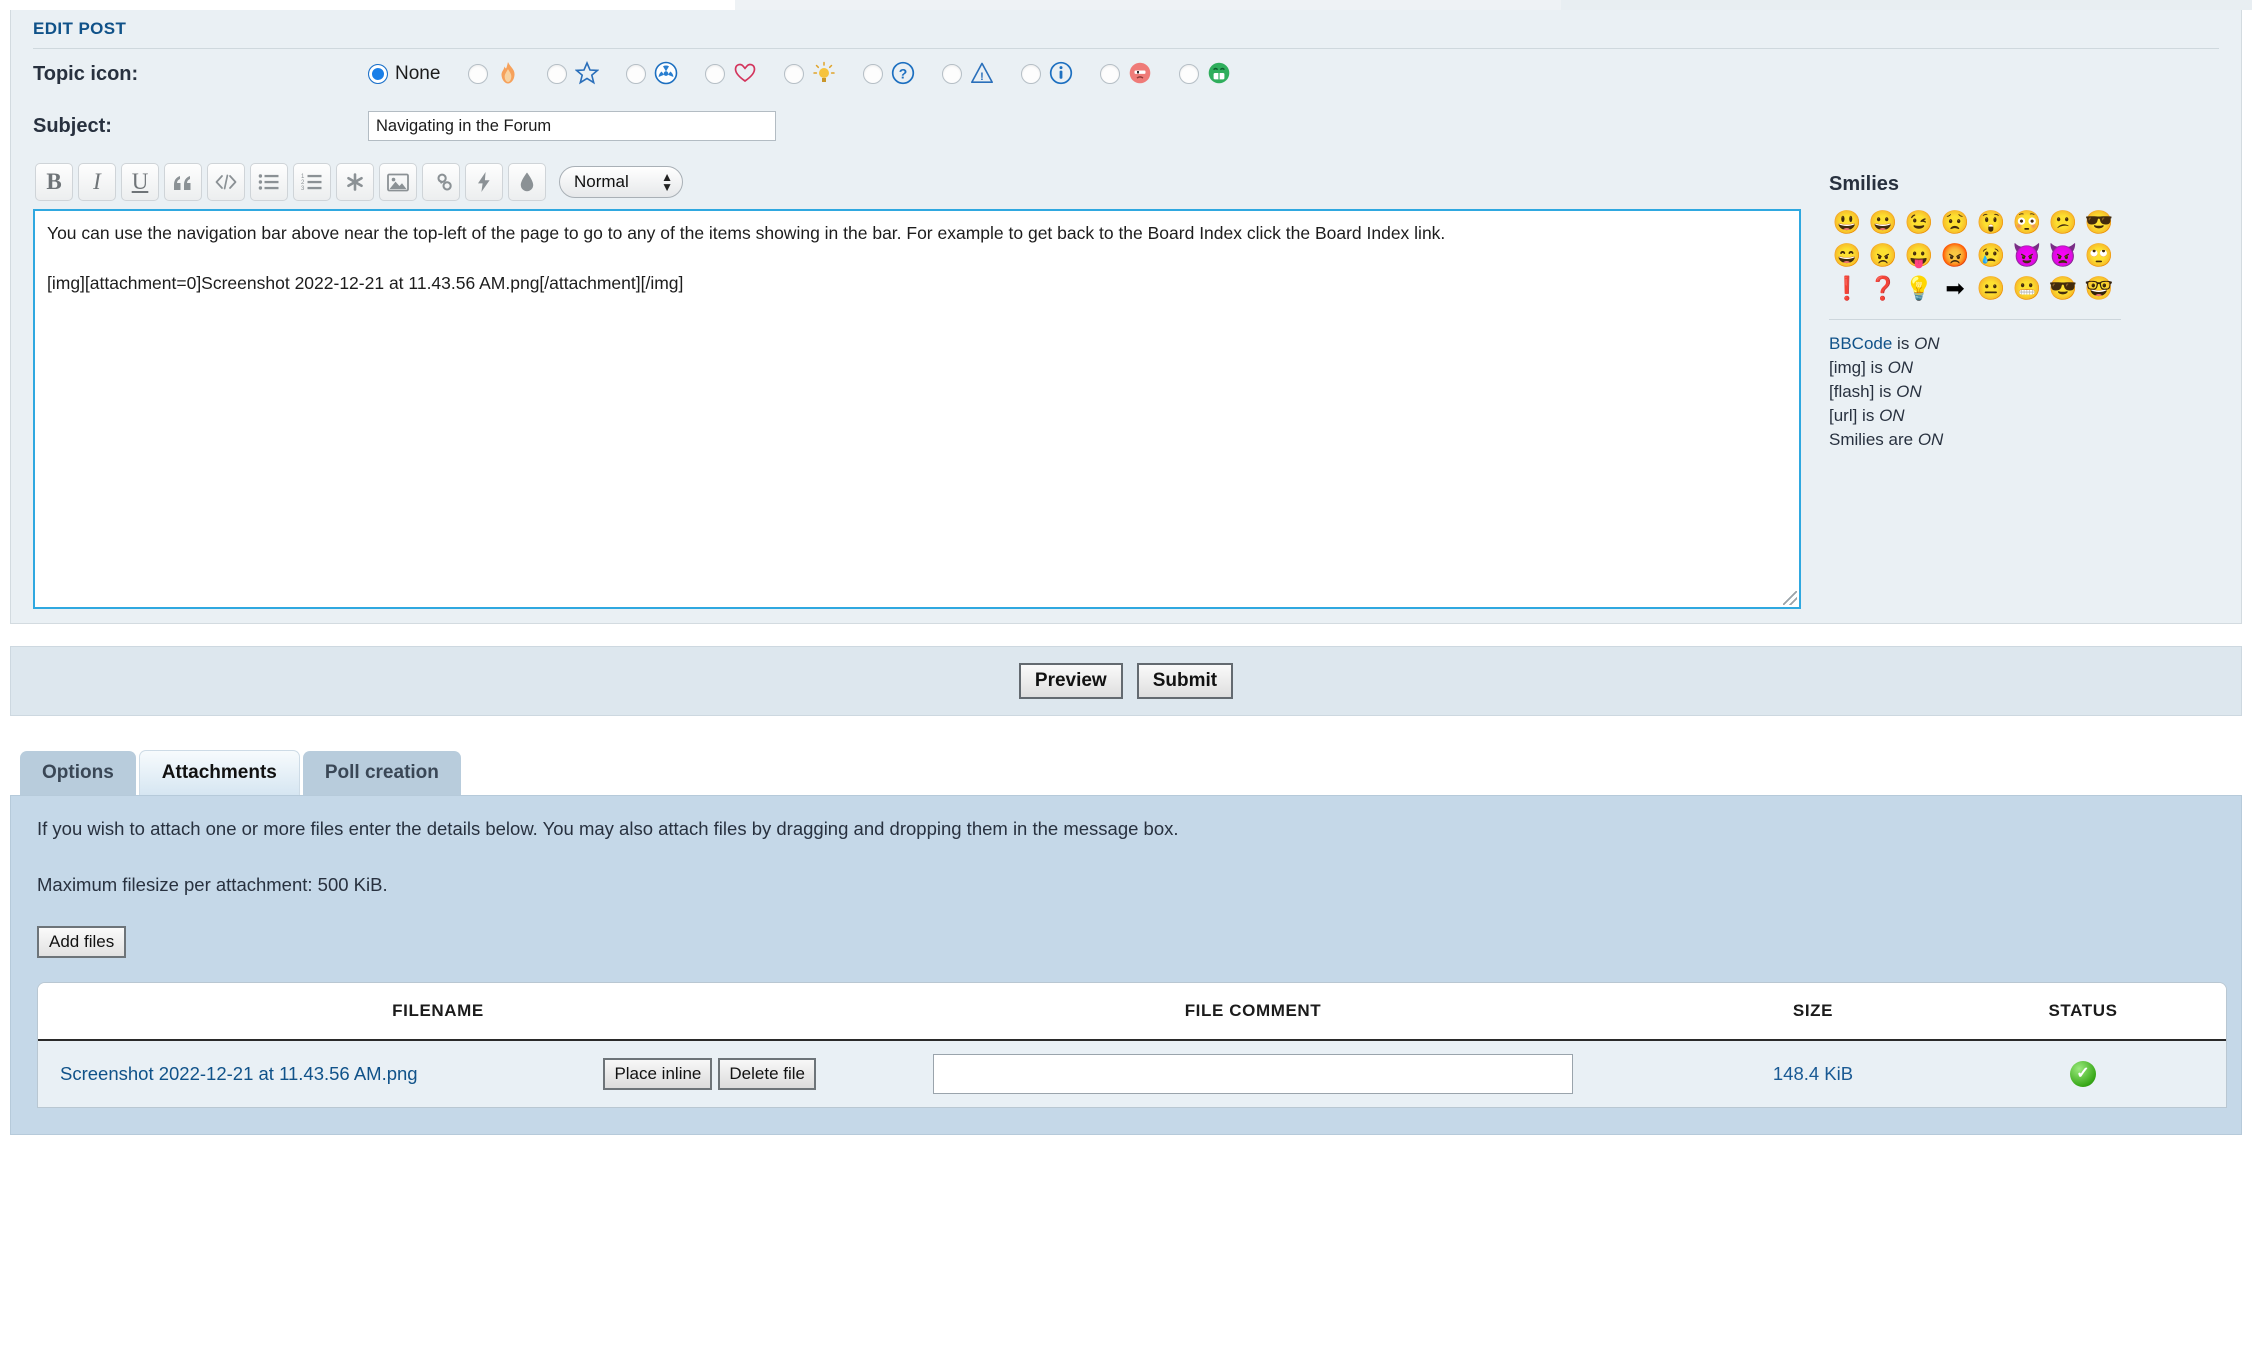  I want to click on font-color-button, so click(527, 182).